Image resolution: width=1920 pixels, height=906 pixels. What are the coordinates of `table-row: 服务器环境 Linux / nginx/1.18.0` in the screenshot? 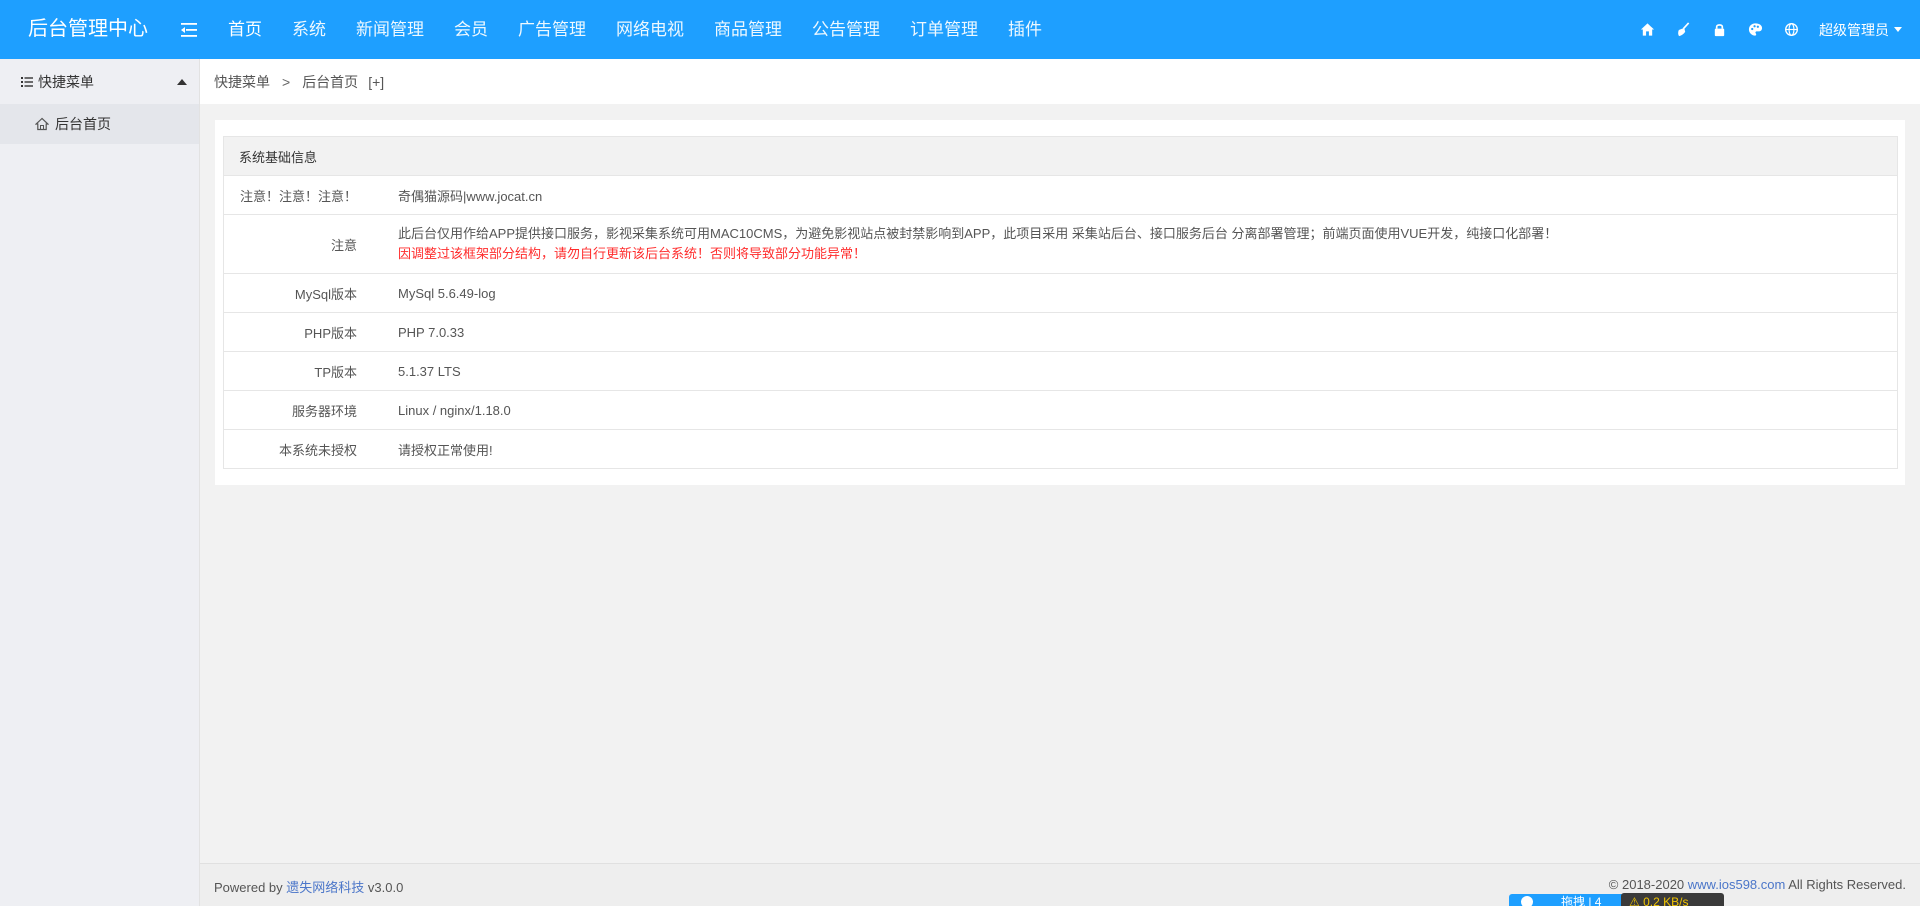 It's located at (1060, 410).